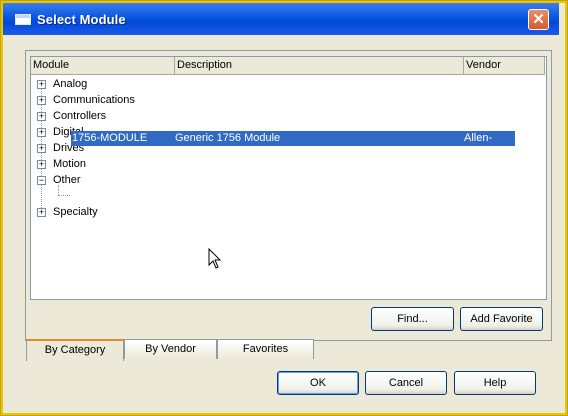 The width and height of the screenshot is (568, 416). Describe the element at coordinates (504, 66) in the screenshot. I see `column-header-vendor: Vendor` at that location.